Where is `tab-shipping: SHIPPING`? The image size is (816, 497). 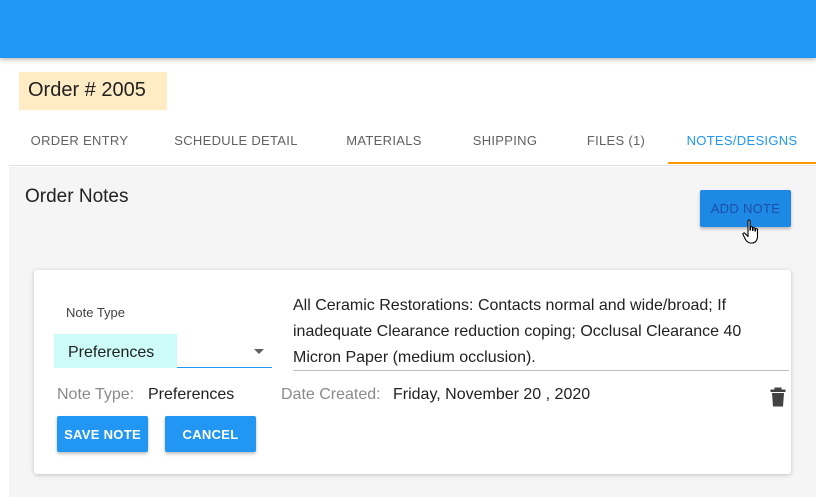 tab-shipping: SHIPPING is located at coordinates (505, 143).